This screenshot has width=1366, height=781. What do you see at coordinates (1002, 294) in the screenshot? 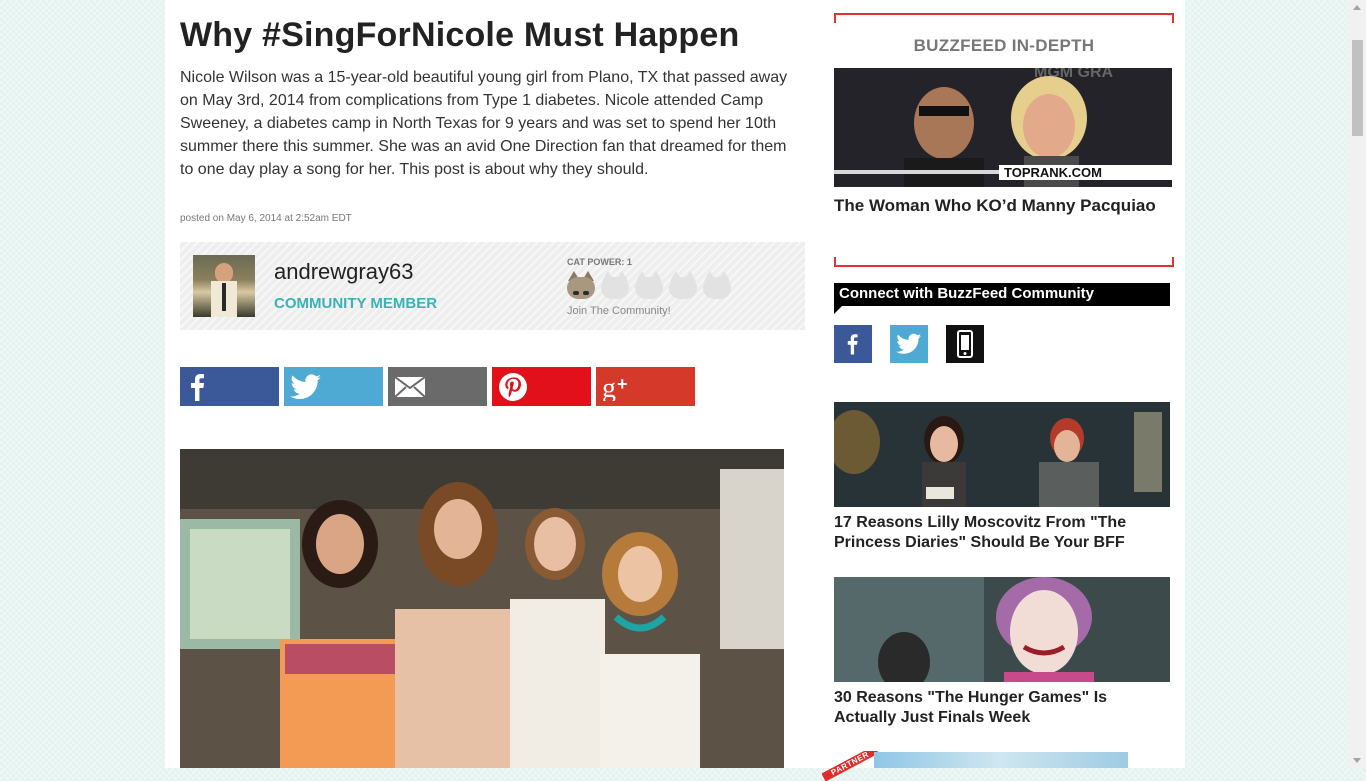
I see `connect-header: Connect with BuzzFeed Community` at bounding box center [1002, 294].